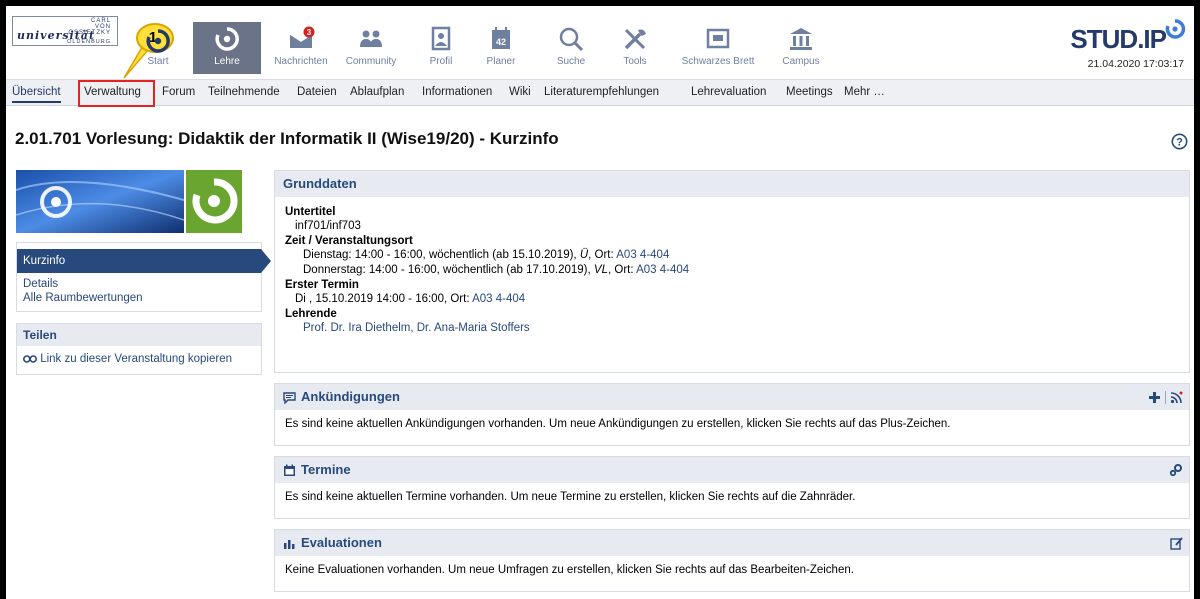 Image resolution: width=1200 pixels, height=599 pixels. Describe the element at coordinates (718, 38) in the screenshot. I see `board-icon` at that location.